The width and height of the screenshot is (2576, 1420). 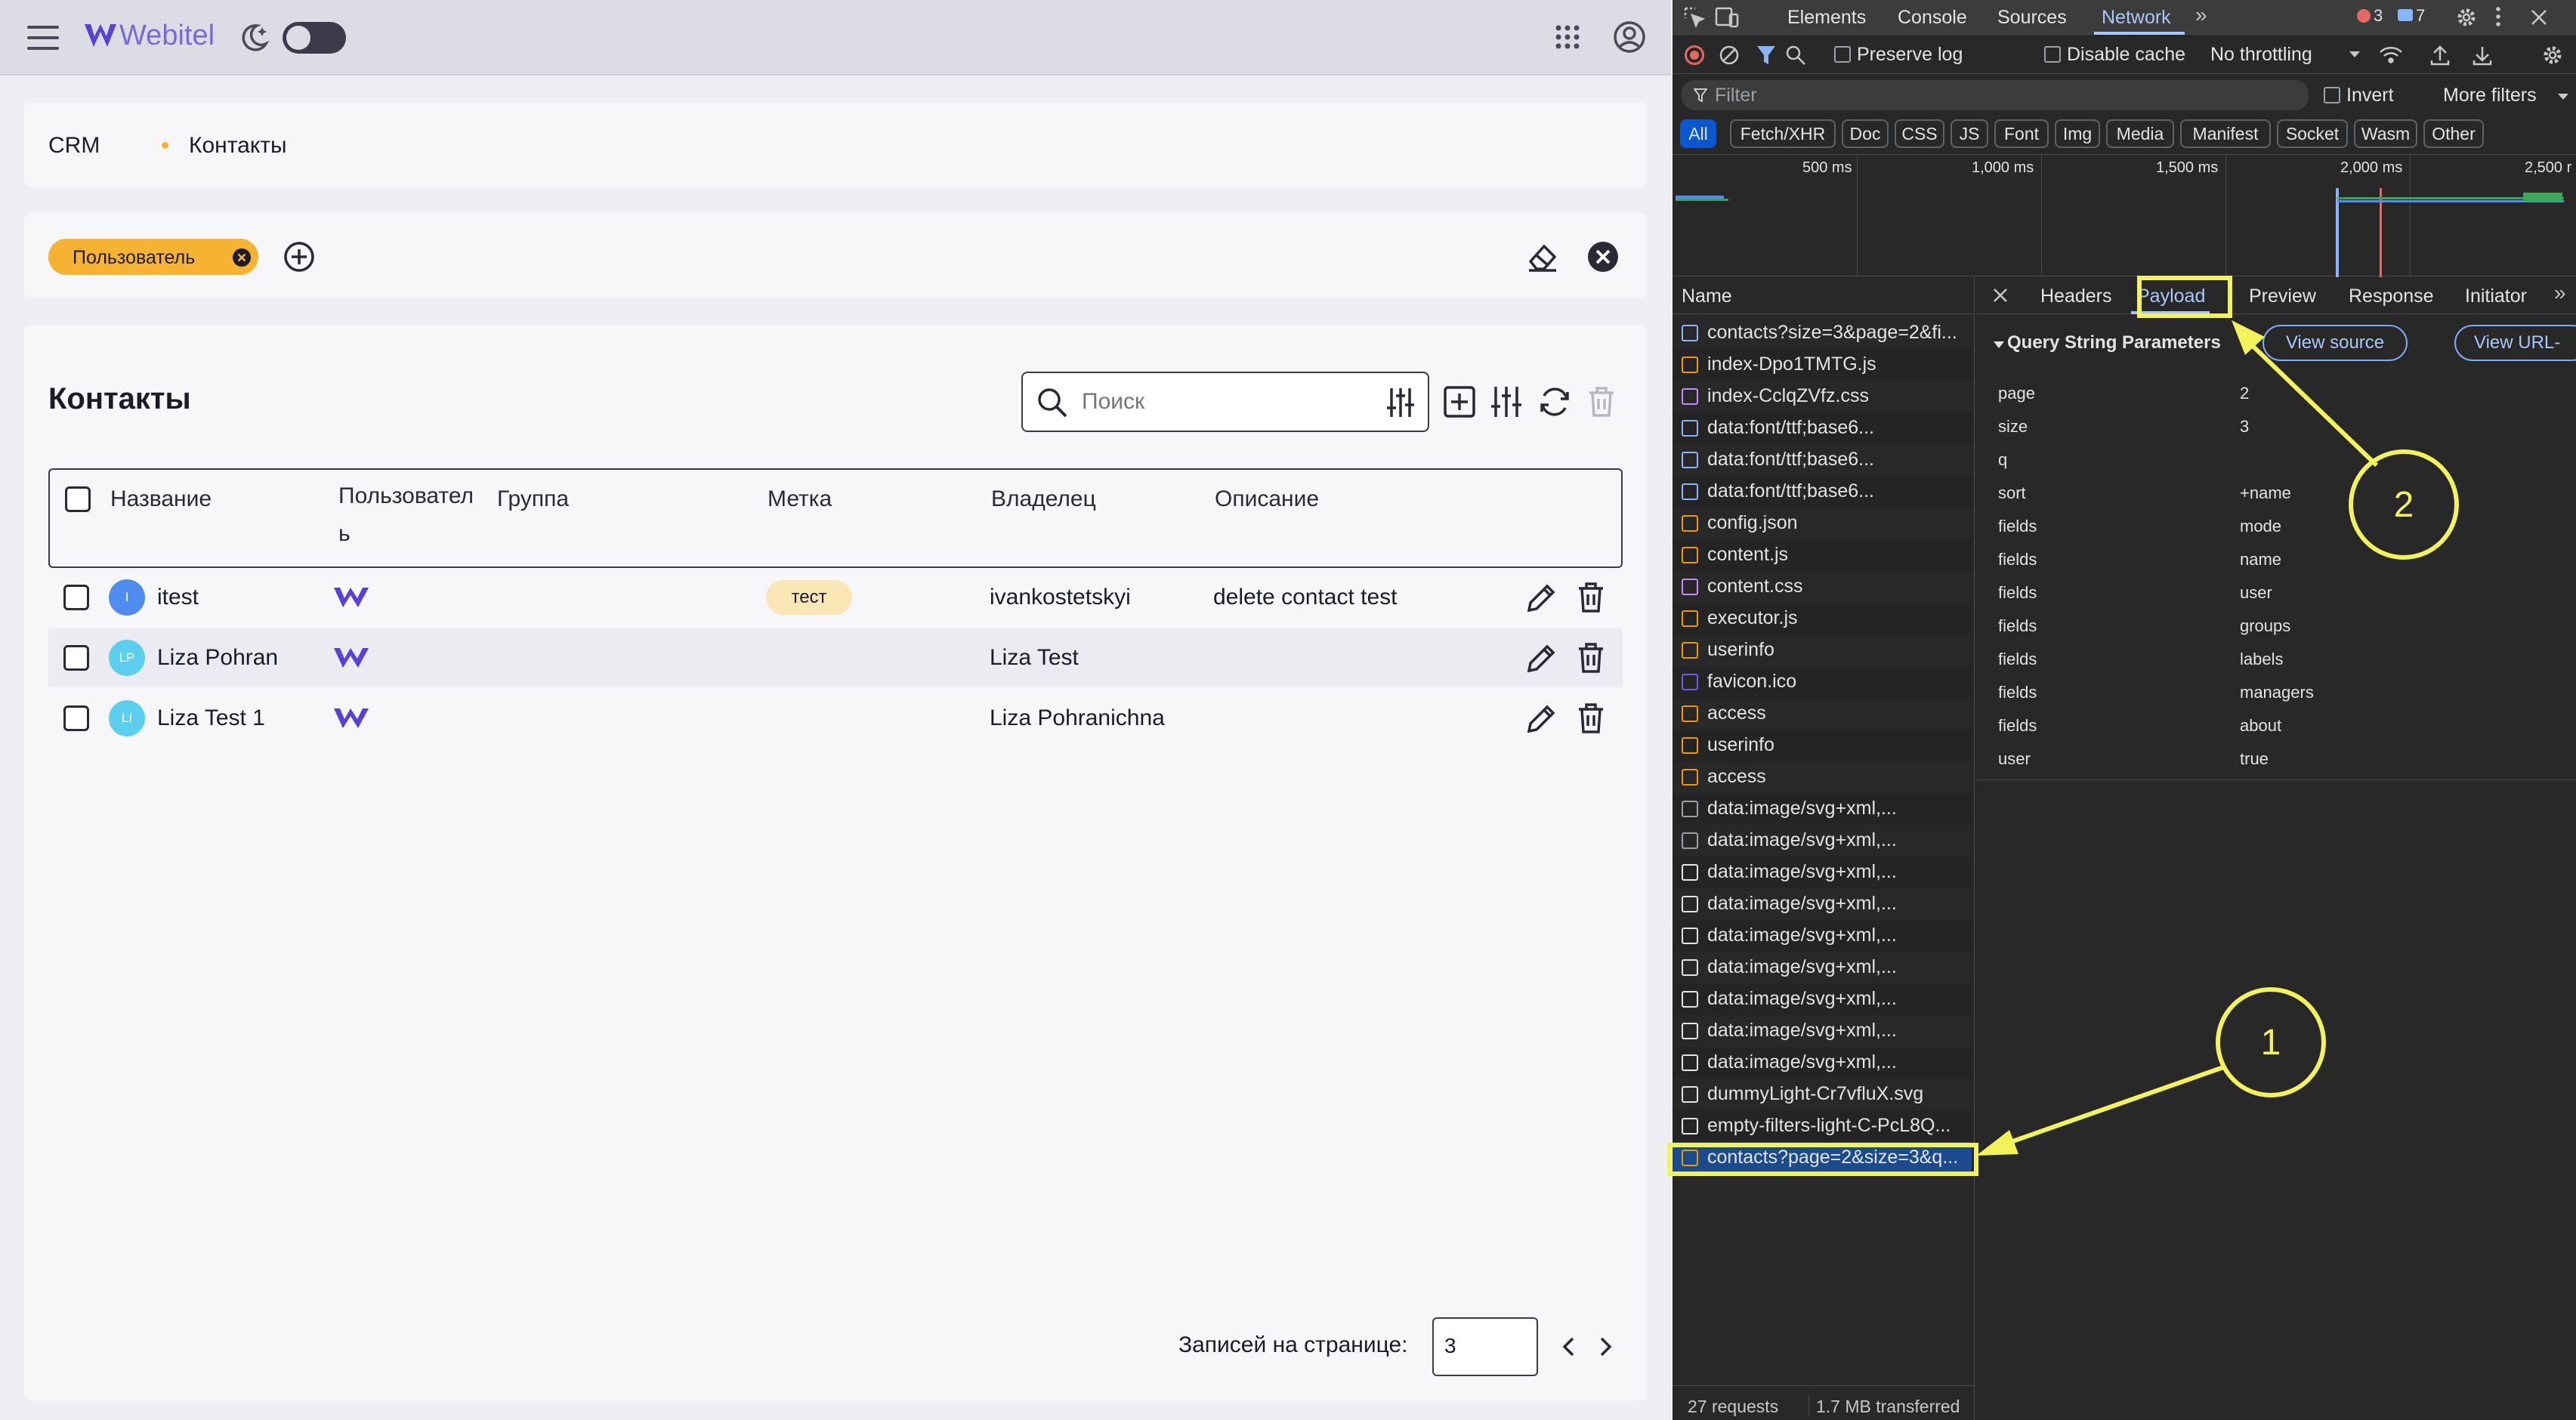 I want to click on request-row: executor.js, so click(x=1822, y=618).